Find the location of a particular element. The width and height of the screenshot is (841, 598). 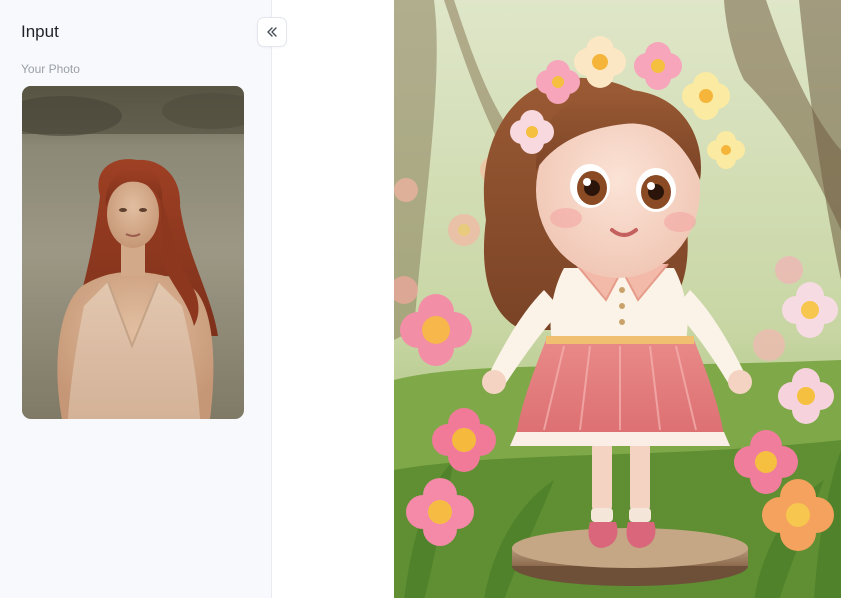

double-chevron-left-icon is located at coordinates (272, 32).